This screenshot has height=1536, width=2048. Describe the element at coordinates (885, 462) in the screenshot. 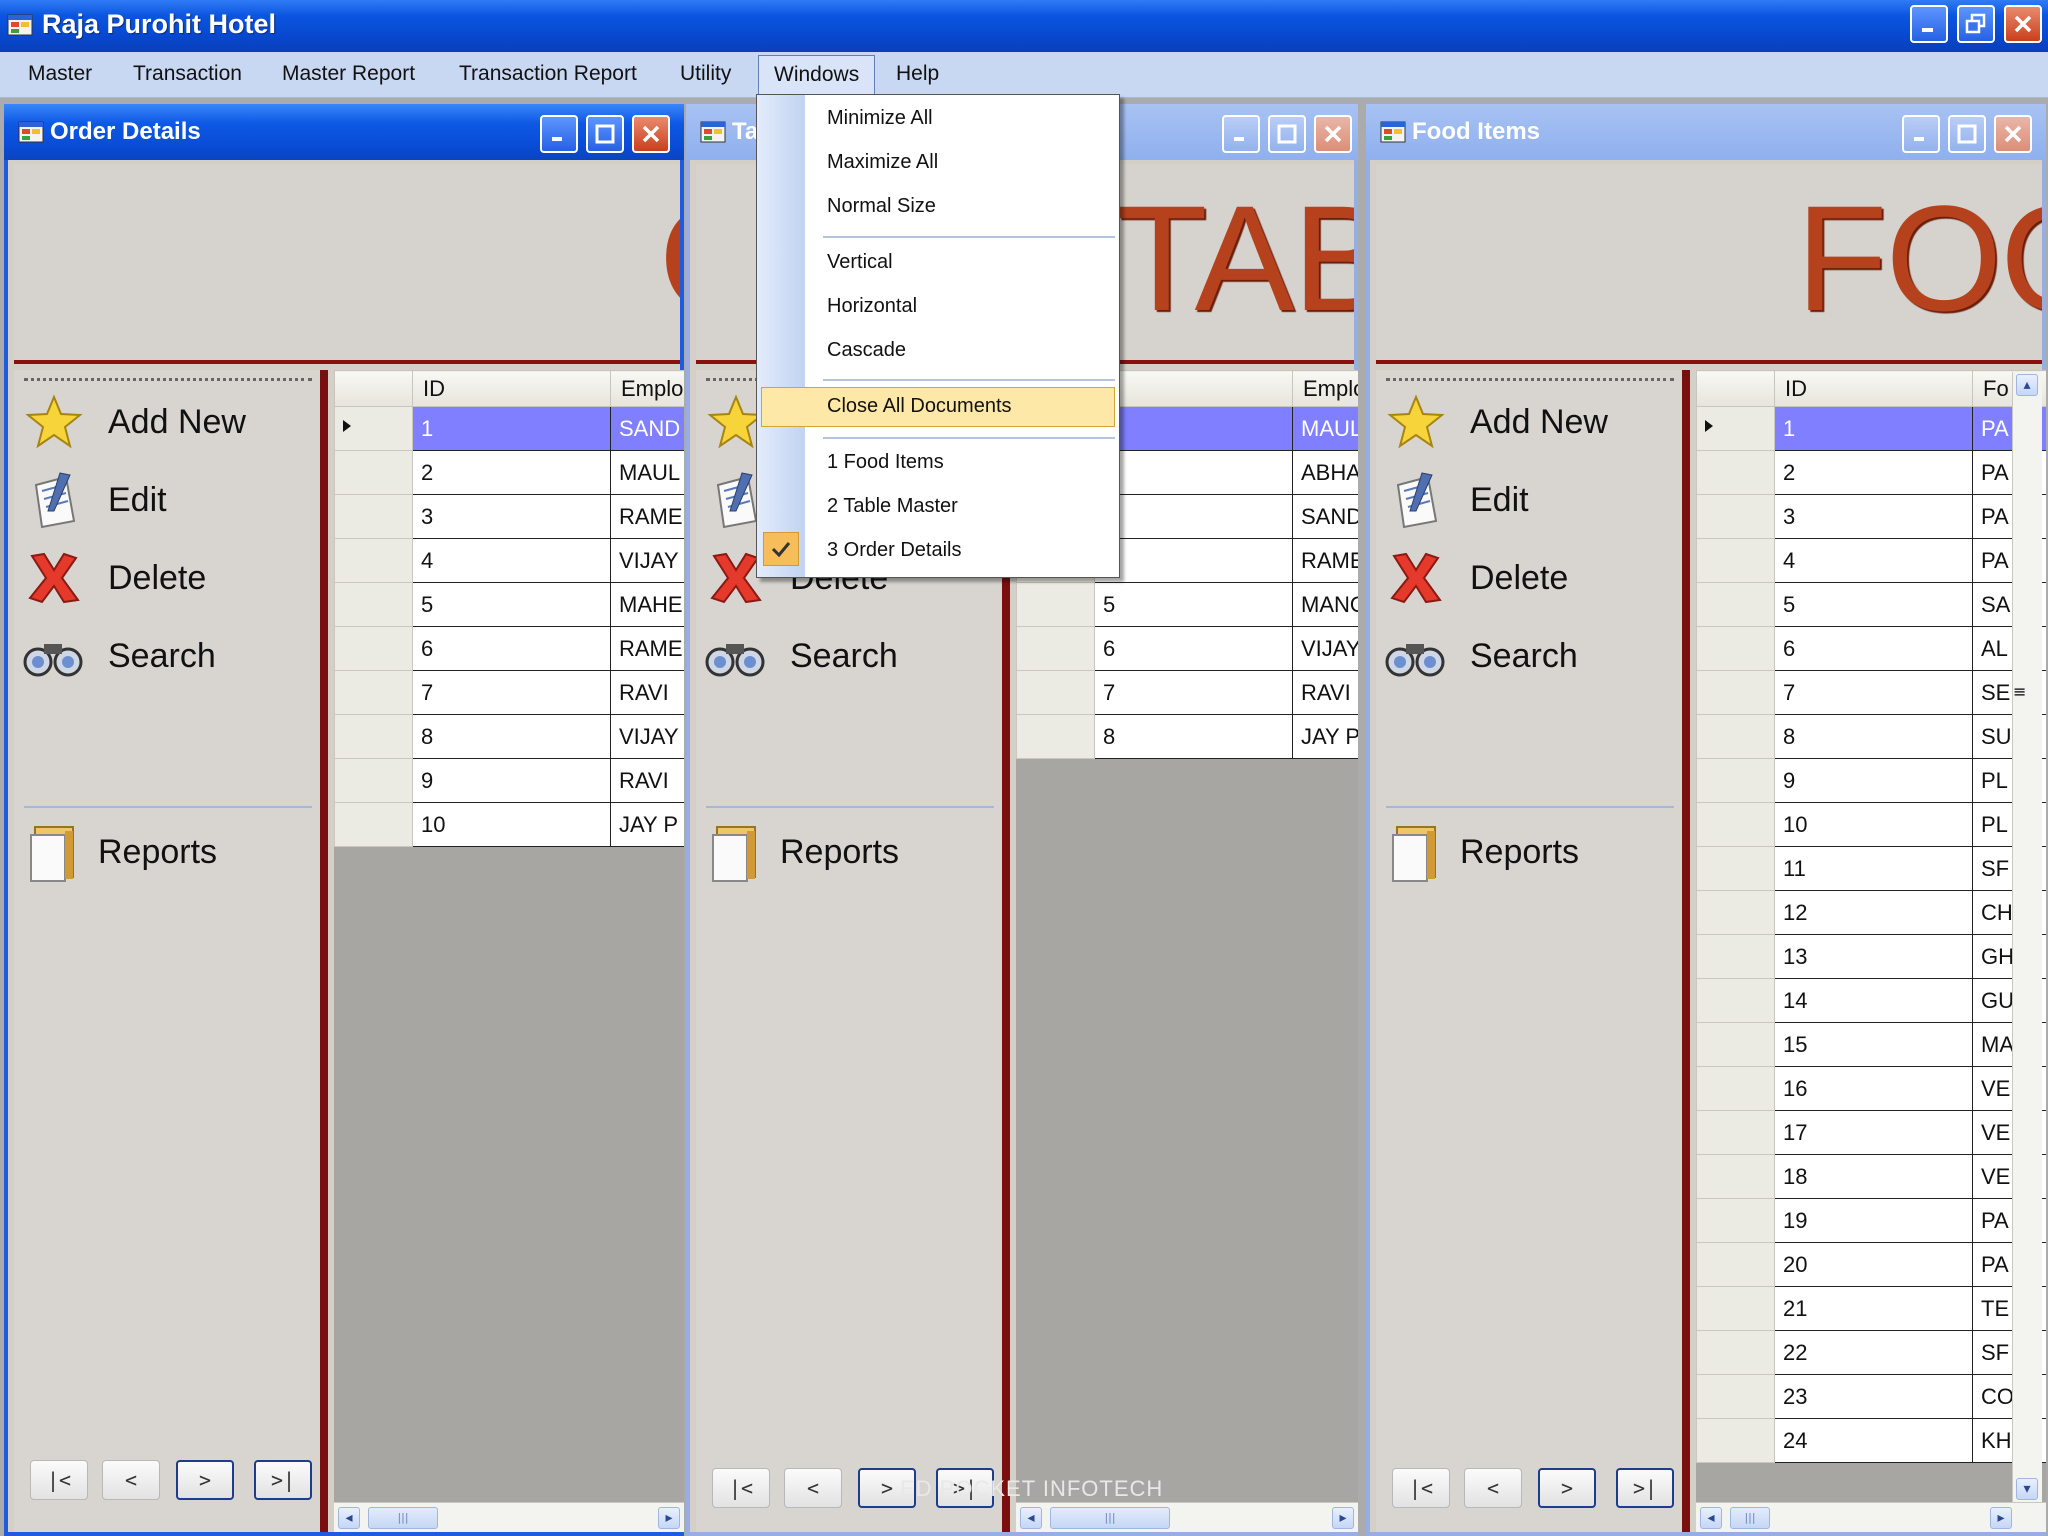

I see `menu-item-food-items: 1 Food Items` at that location.